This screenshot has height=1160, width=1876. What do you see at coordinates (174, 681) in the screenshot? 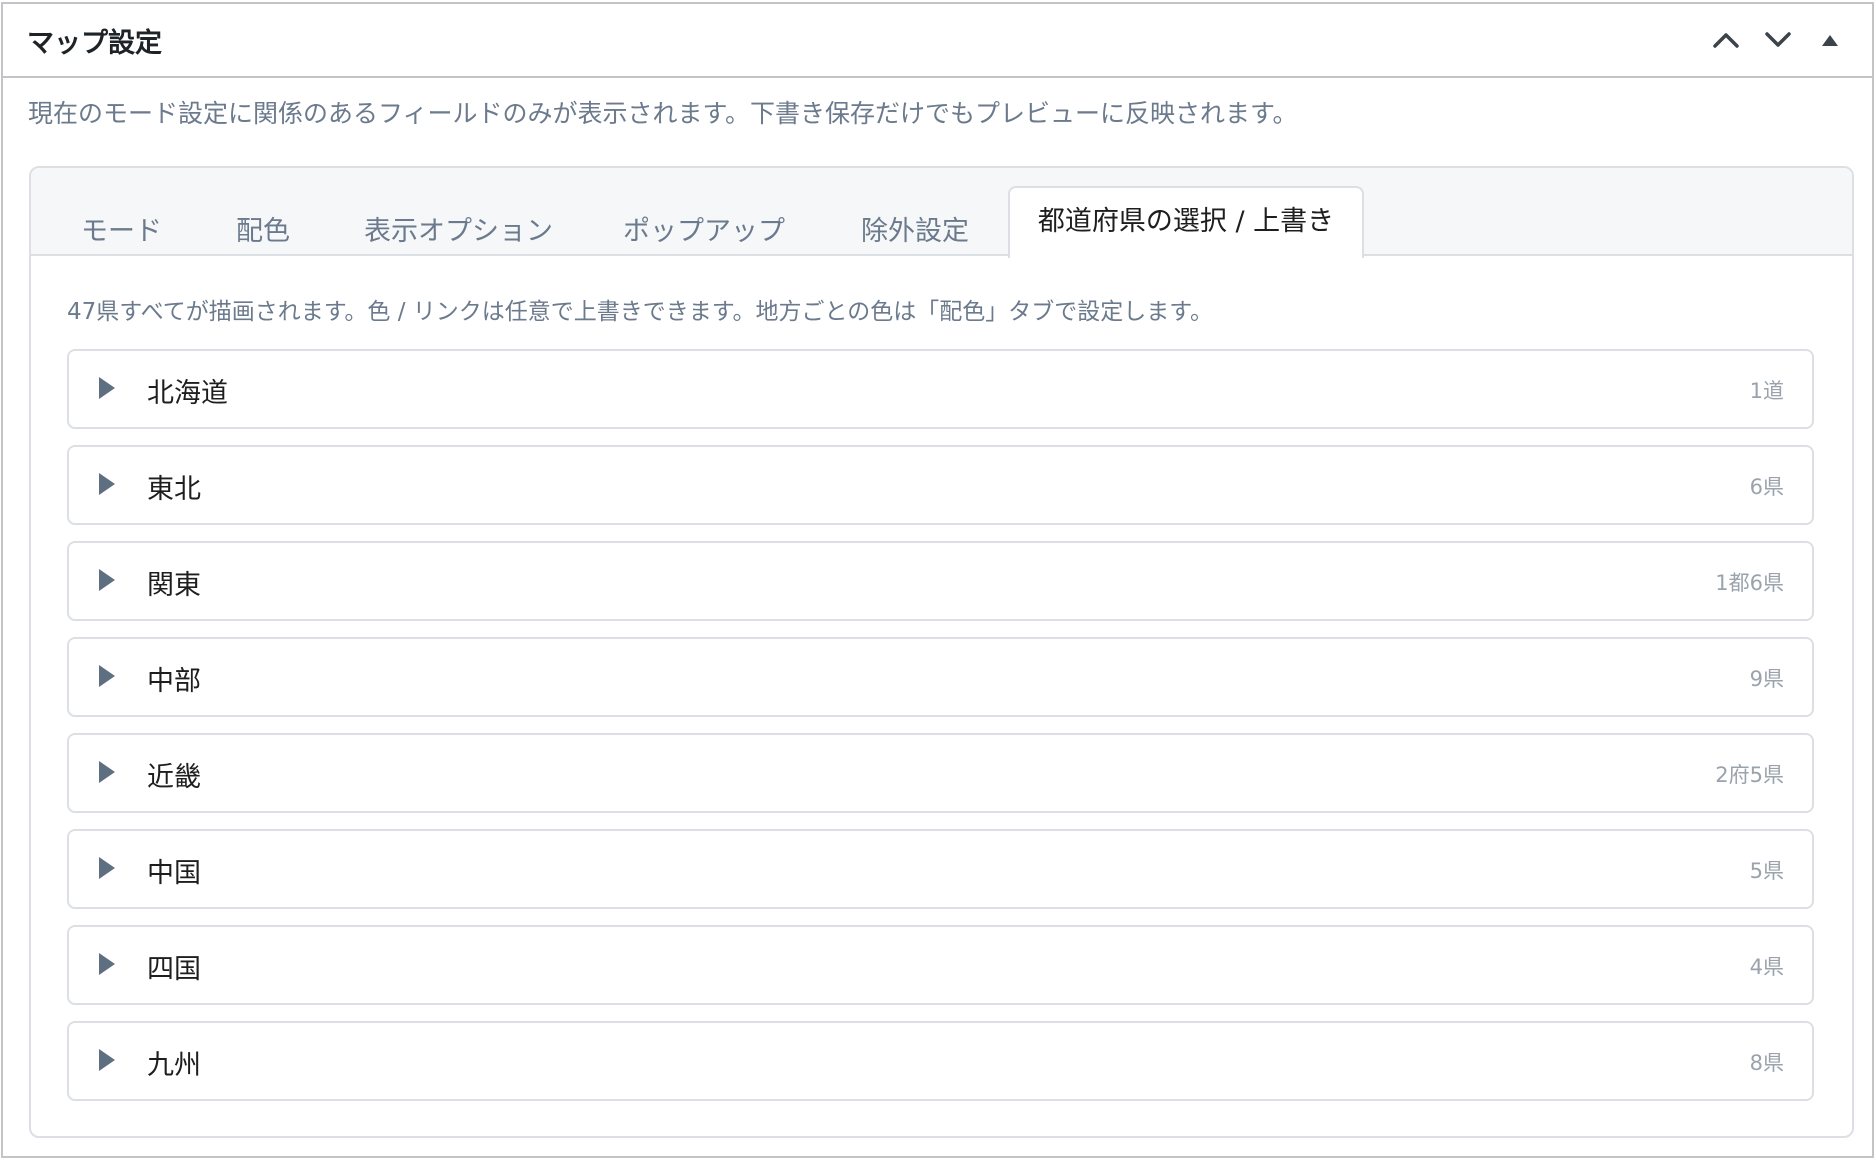
I see `region-name: 中部` at bounding box center [174, 681].